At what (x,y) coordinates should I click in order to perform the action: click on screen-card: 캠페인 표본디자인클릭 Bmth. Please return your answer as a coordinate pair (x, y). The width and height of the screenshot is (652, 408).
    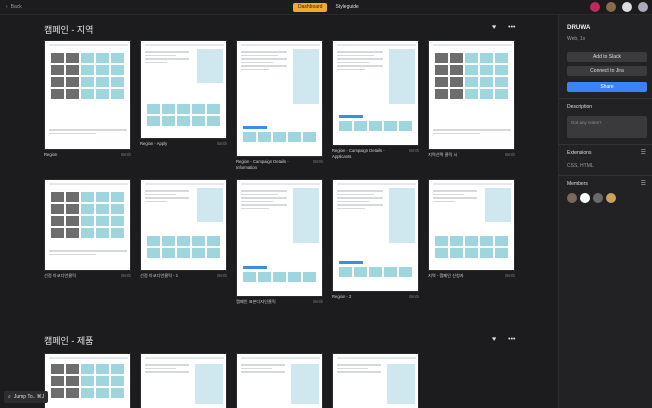
    Looking at the image, I should click on (279, 242).